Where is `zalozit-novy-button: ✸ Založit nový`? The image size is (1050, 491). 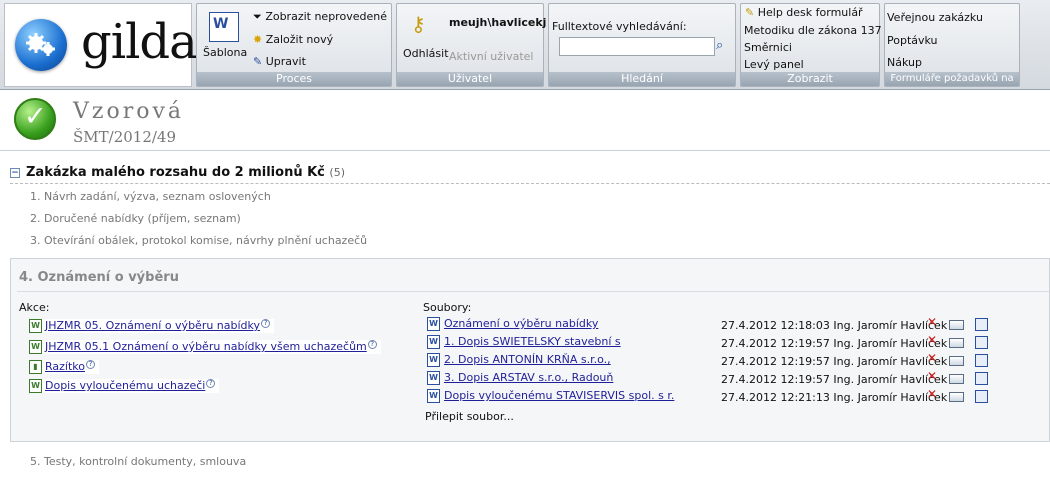
zalozit-novy-button: ✸ Založit nový is located at coordinates (293, 39).